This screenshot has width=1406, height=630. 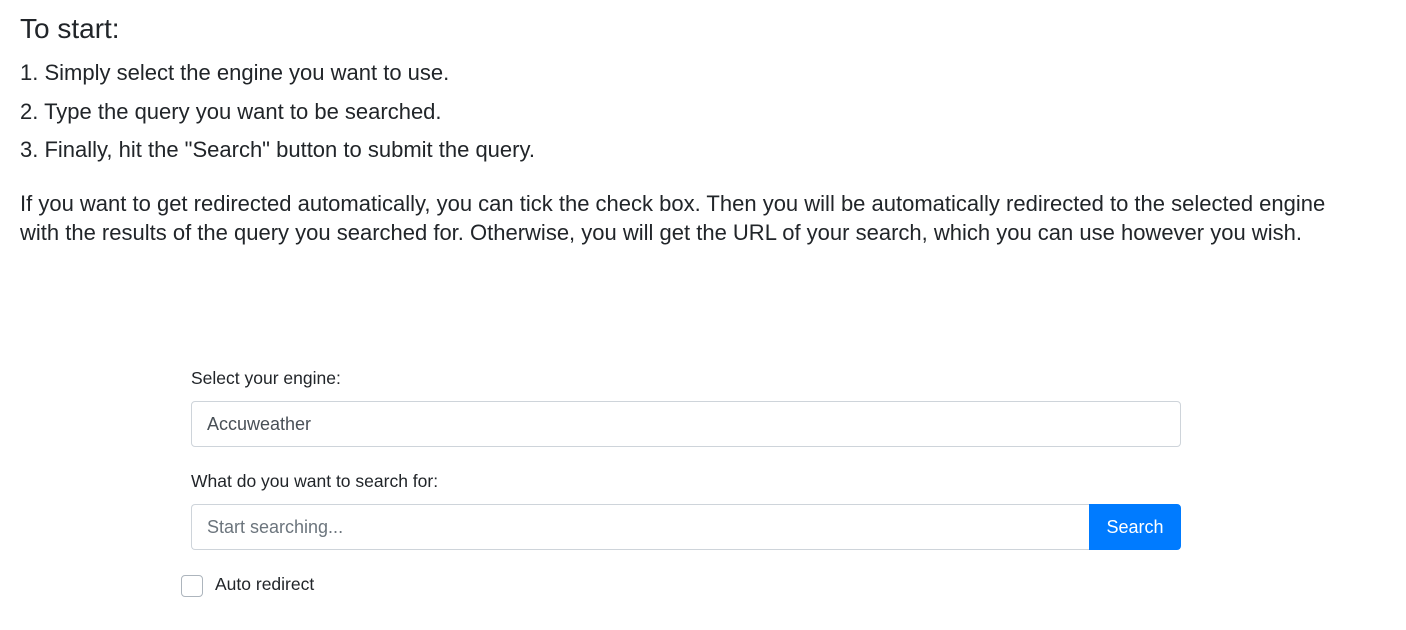 What do you see at coordinates (266, 378) in the screenshot?
I see `engine-label: Select your engine:` at bounding box center [266, 378].